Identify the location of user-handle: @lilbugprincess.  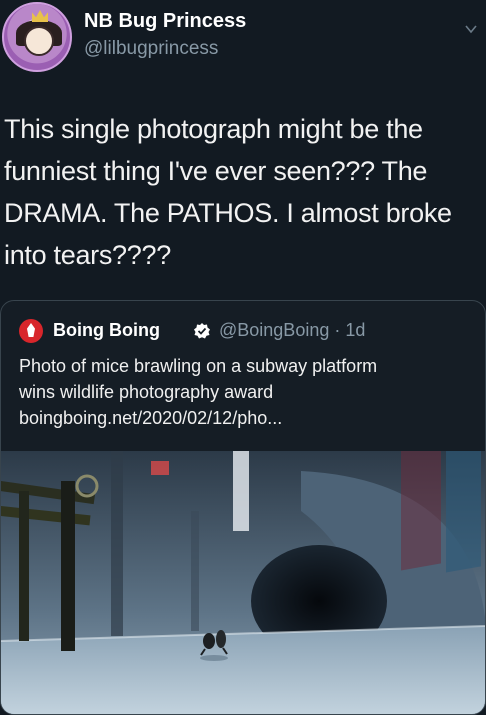
(151, 49).